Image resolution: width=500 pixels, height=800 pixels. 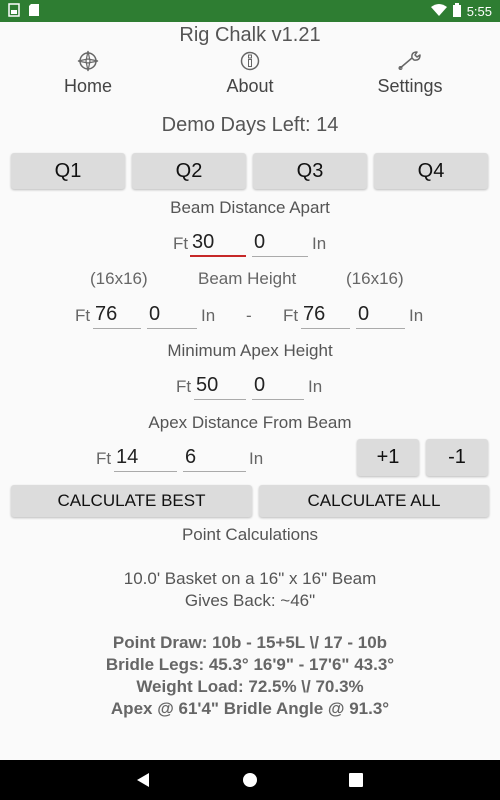 What do you see at coordinates (218, 243) in the screenshot?
I see `beam-distance-ft-input: 30` at bounding box center [218, 243].